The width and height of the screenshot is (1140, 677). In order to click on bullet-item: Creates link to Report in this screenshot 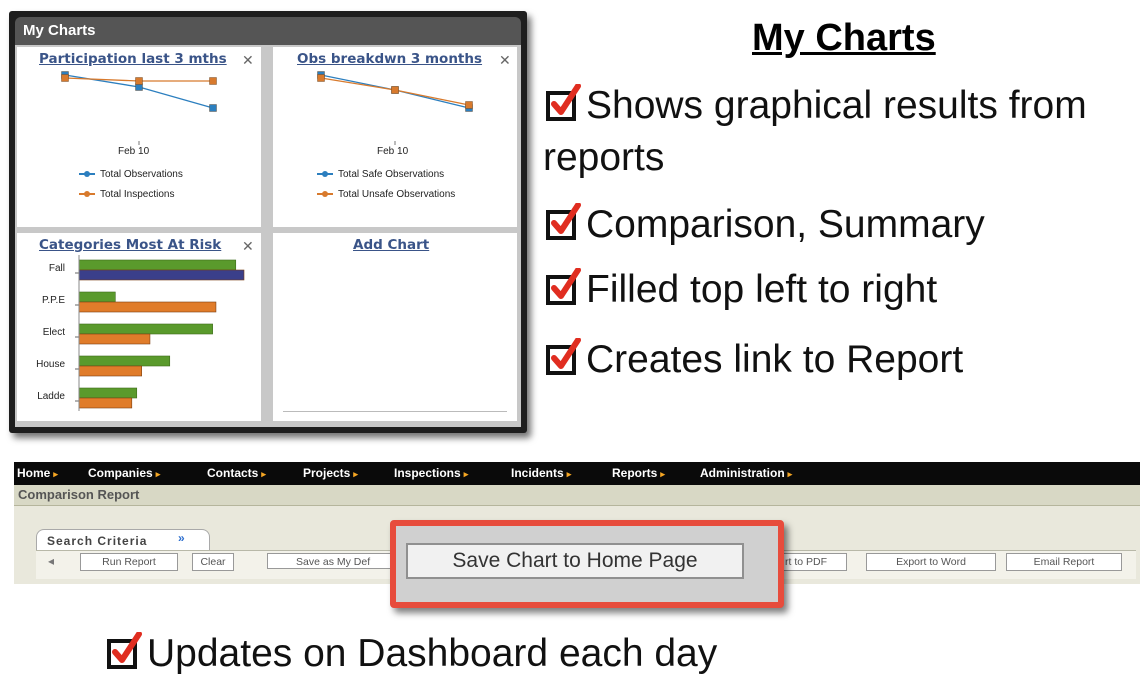, I will do `click(754, 360)`.